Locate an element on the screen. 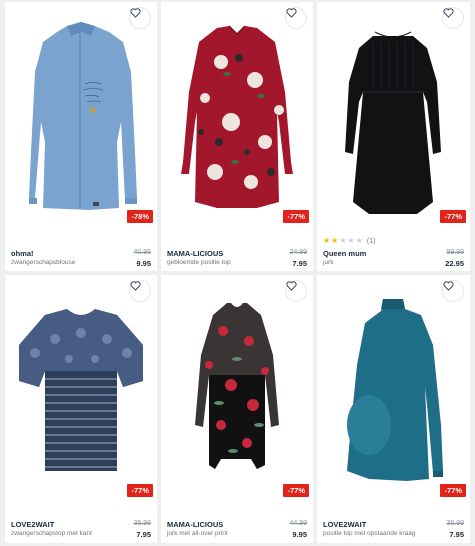 This screenshot has width=475, height=546. striped-lace-top-image is located at coordinates (81, 390).